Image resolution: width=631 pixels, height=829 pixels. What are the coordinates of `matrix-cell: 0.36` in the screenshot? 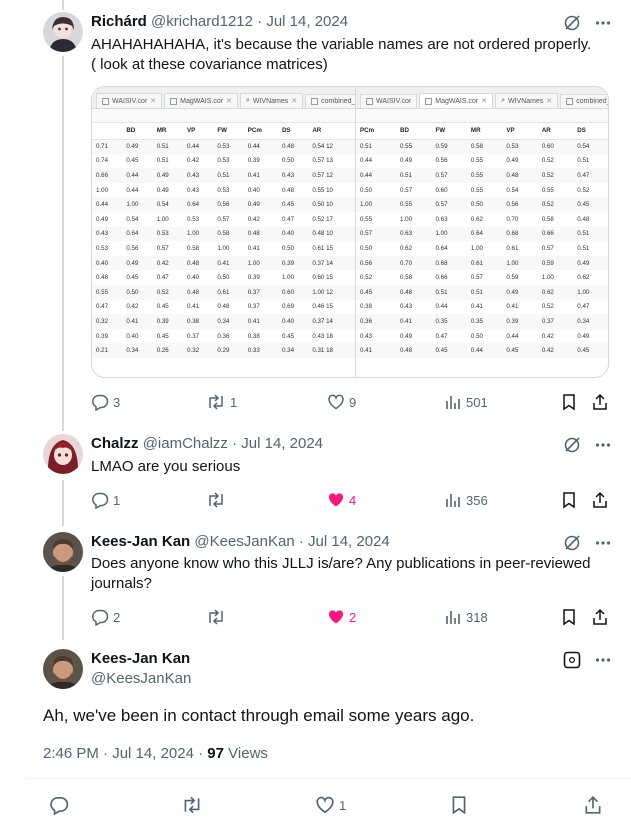 It's located at (223, 336).